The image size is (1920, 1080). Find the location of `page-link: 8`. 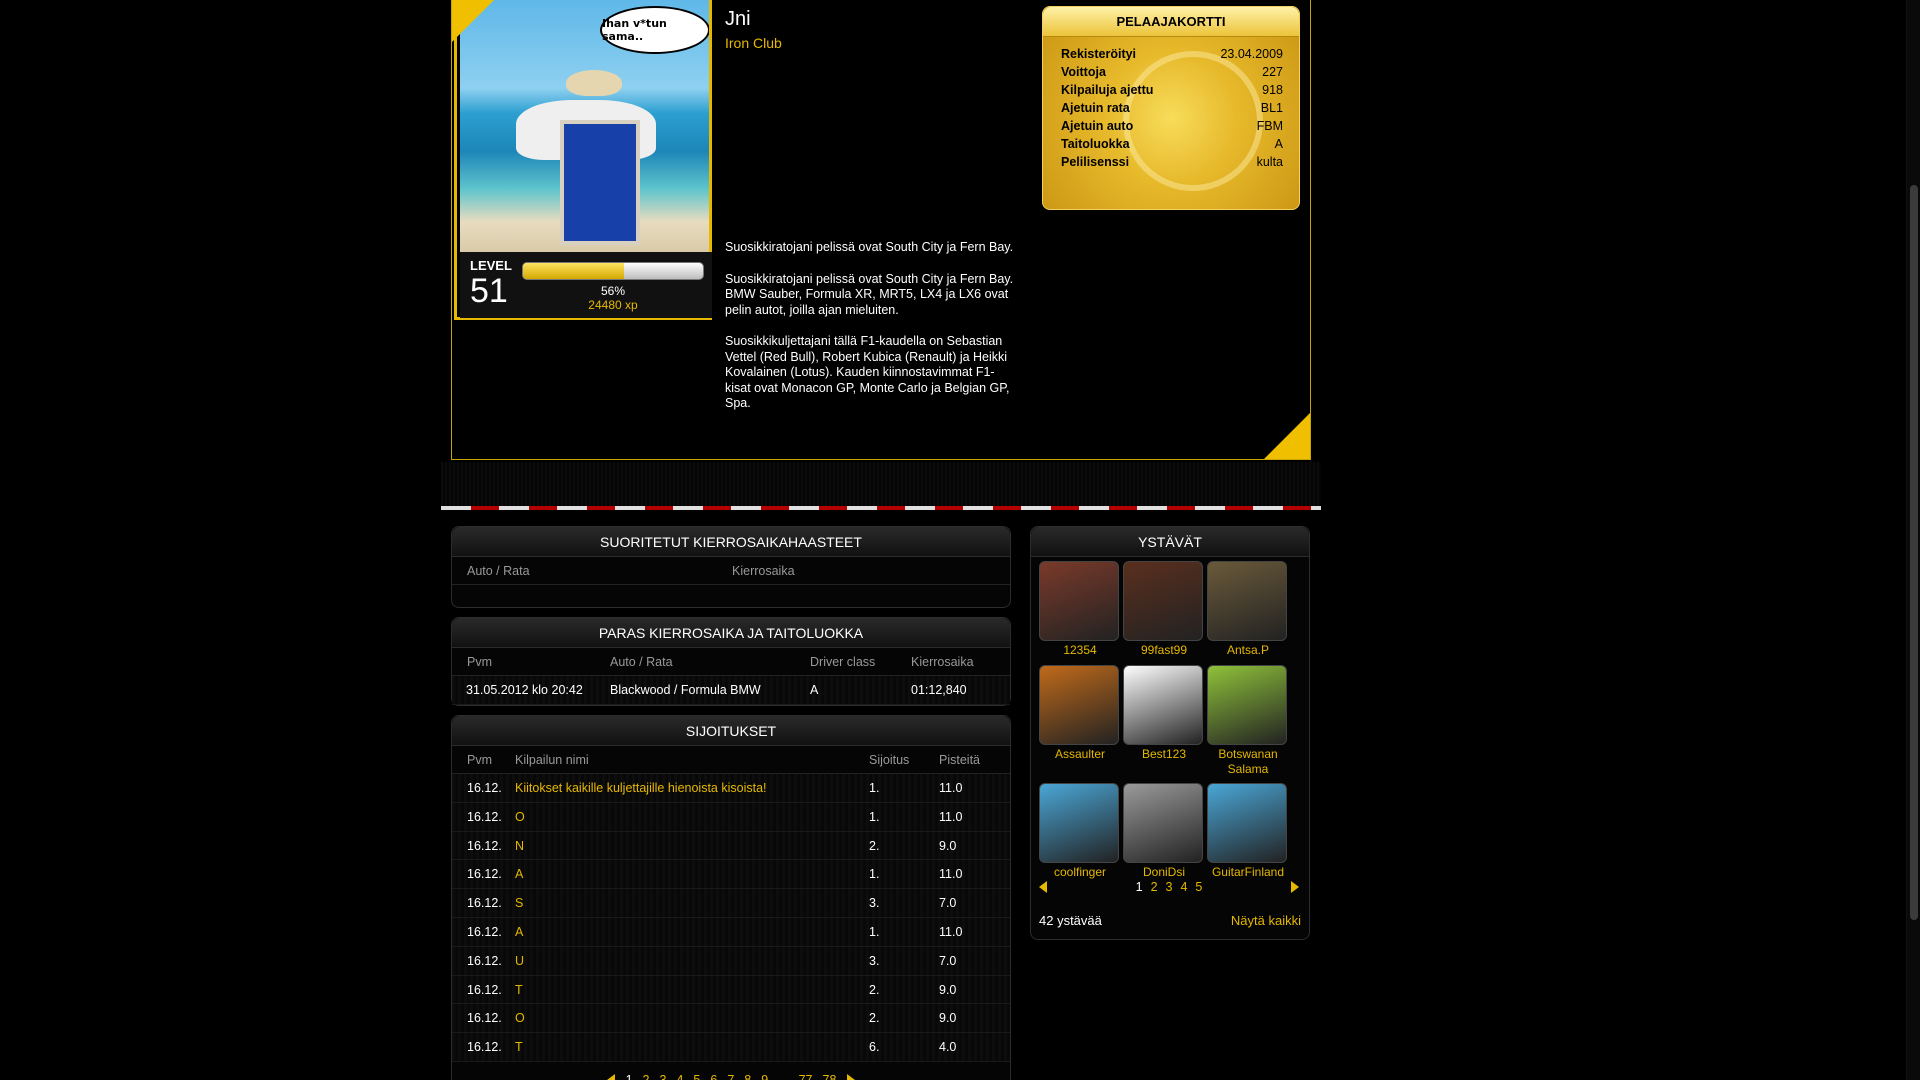

page-link: 8 is located at coordinates (747, 1076).